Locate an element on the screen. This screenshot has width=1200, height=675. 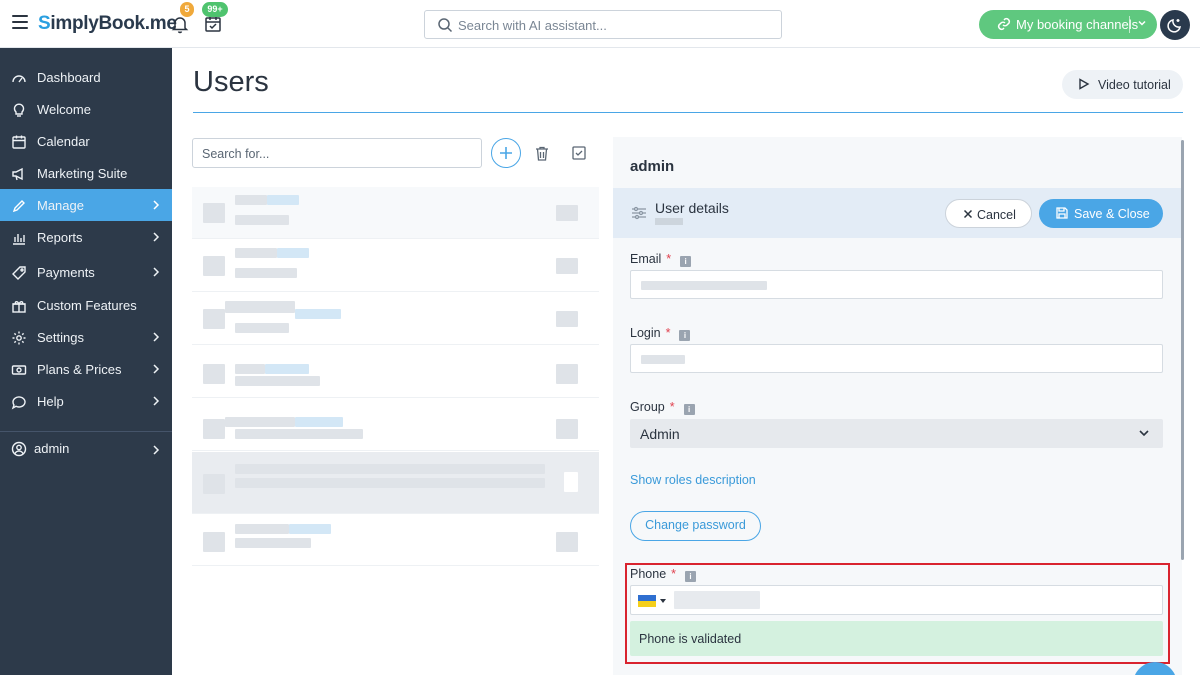
row-action-redacted is located at coordinates (567, 266).